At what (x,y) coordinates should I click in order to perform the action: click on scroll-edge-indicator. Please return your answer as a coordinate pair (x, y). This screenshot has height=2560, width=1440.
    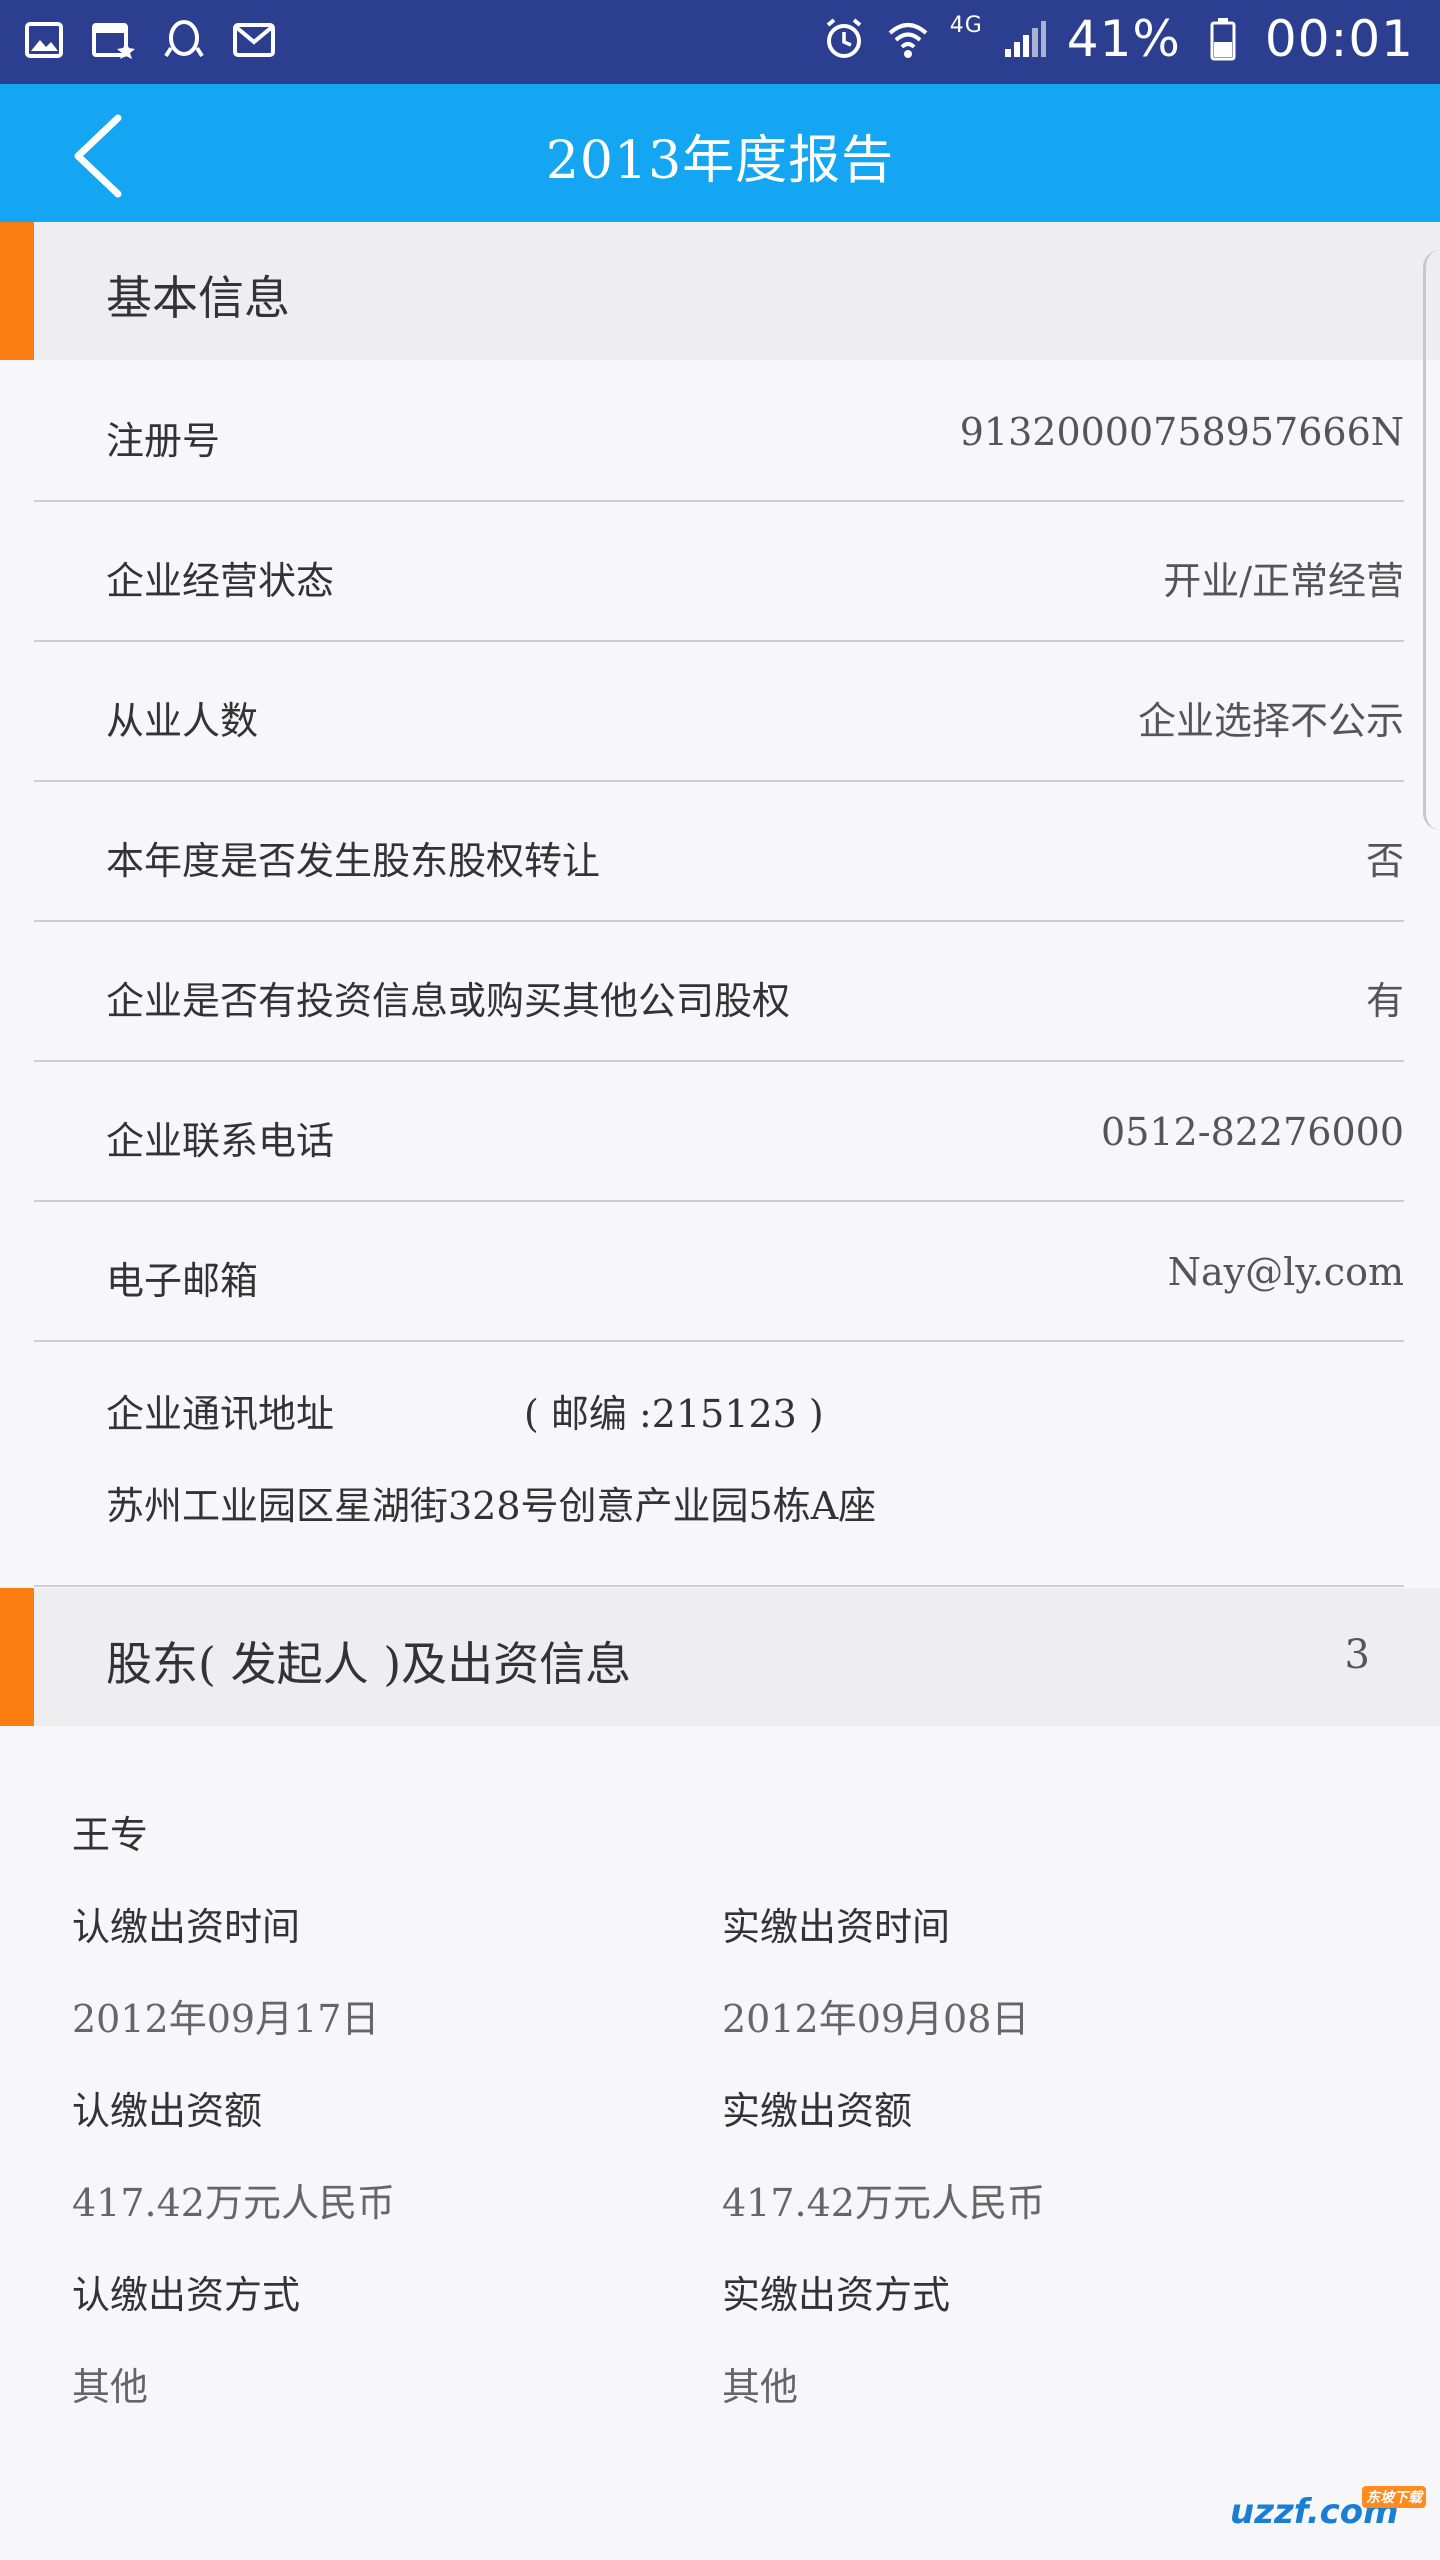
    Looking at the image, I should click on (1431, 540).